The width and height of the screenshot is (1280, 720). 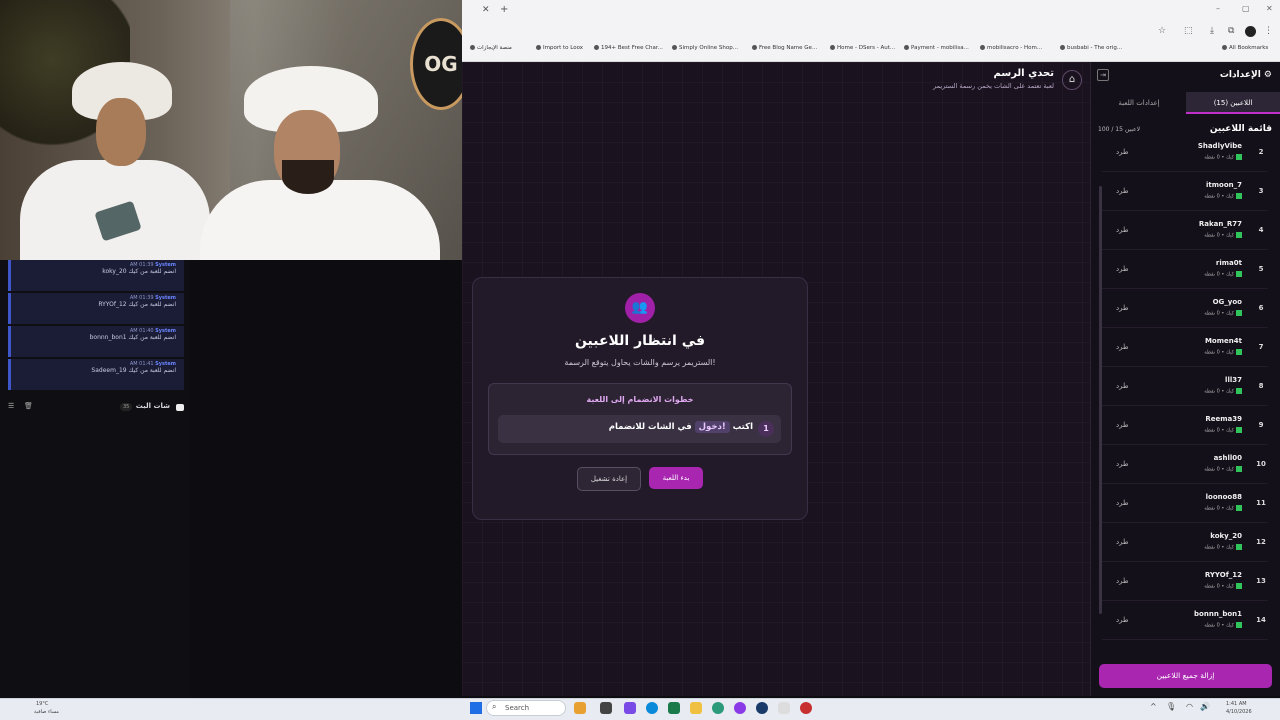 What do you see at coordinates (1231, 31) in the screenshot?
I see `copy-icon: ⧉` at bounding box center [1231, 31].